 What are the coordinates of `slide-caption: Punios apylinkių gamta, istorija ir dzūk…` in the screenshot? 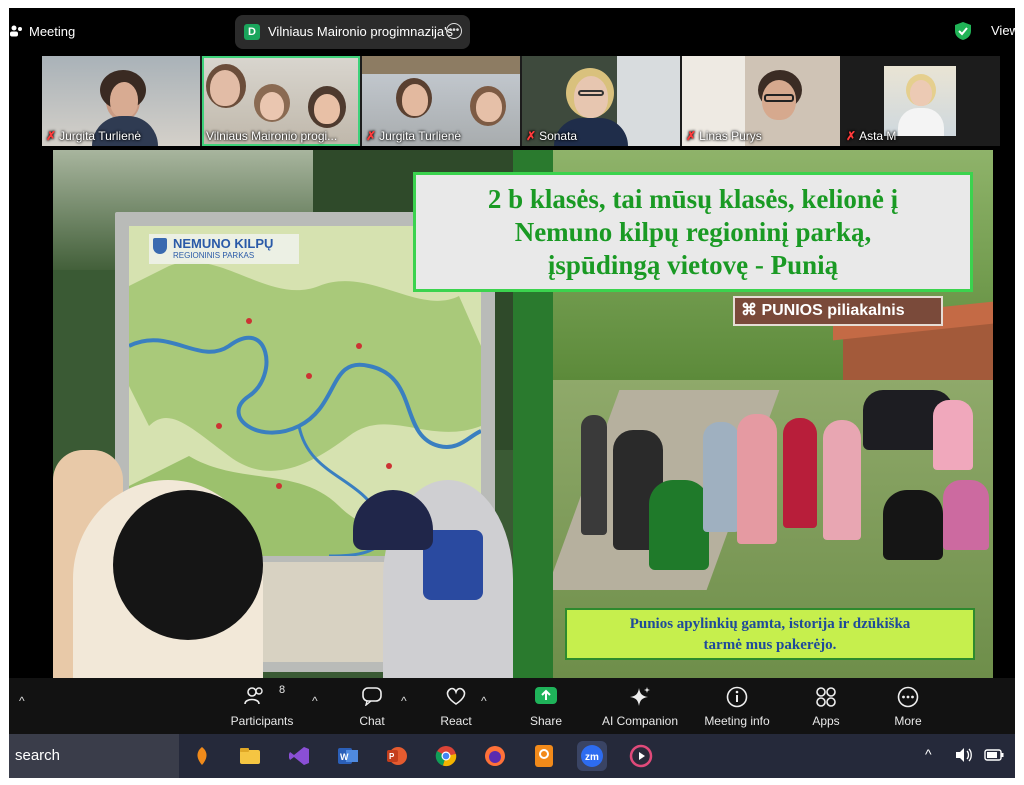 It's located at (770, 634).